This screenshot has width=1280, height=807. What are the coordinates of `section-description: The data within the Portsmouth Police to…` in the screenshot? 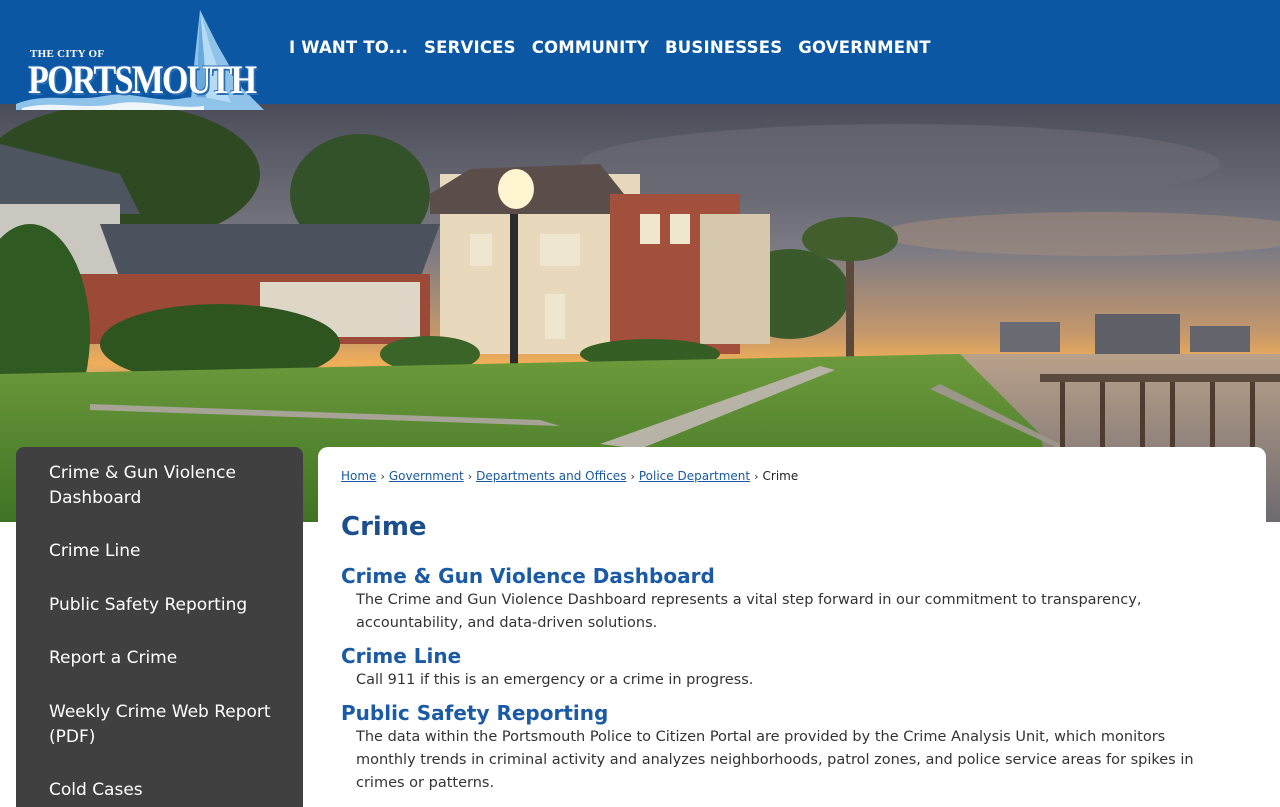 It's located at (775, 760).